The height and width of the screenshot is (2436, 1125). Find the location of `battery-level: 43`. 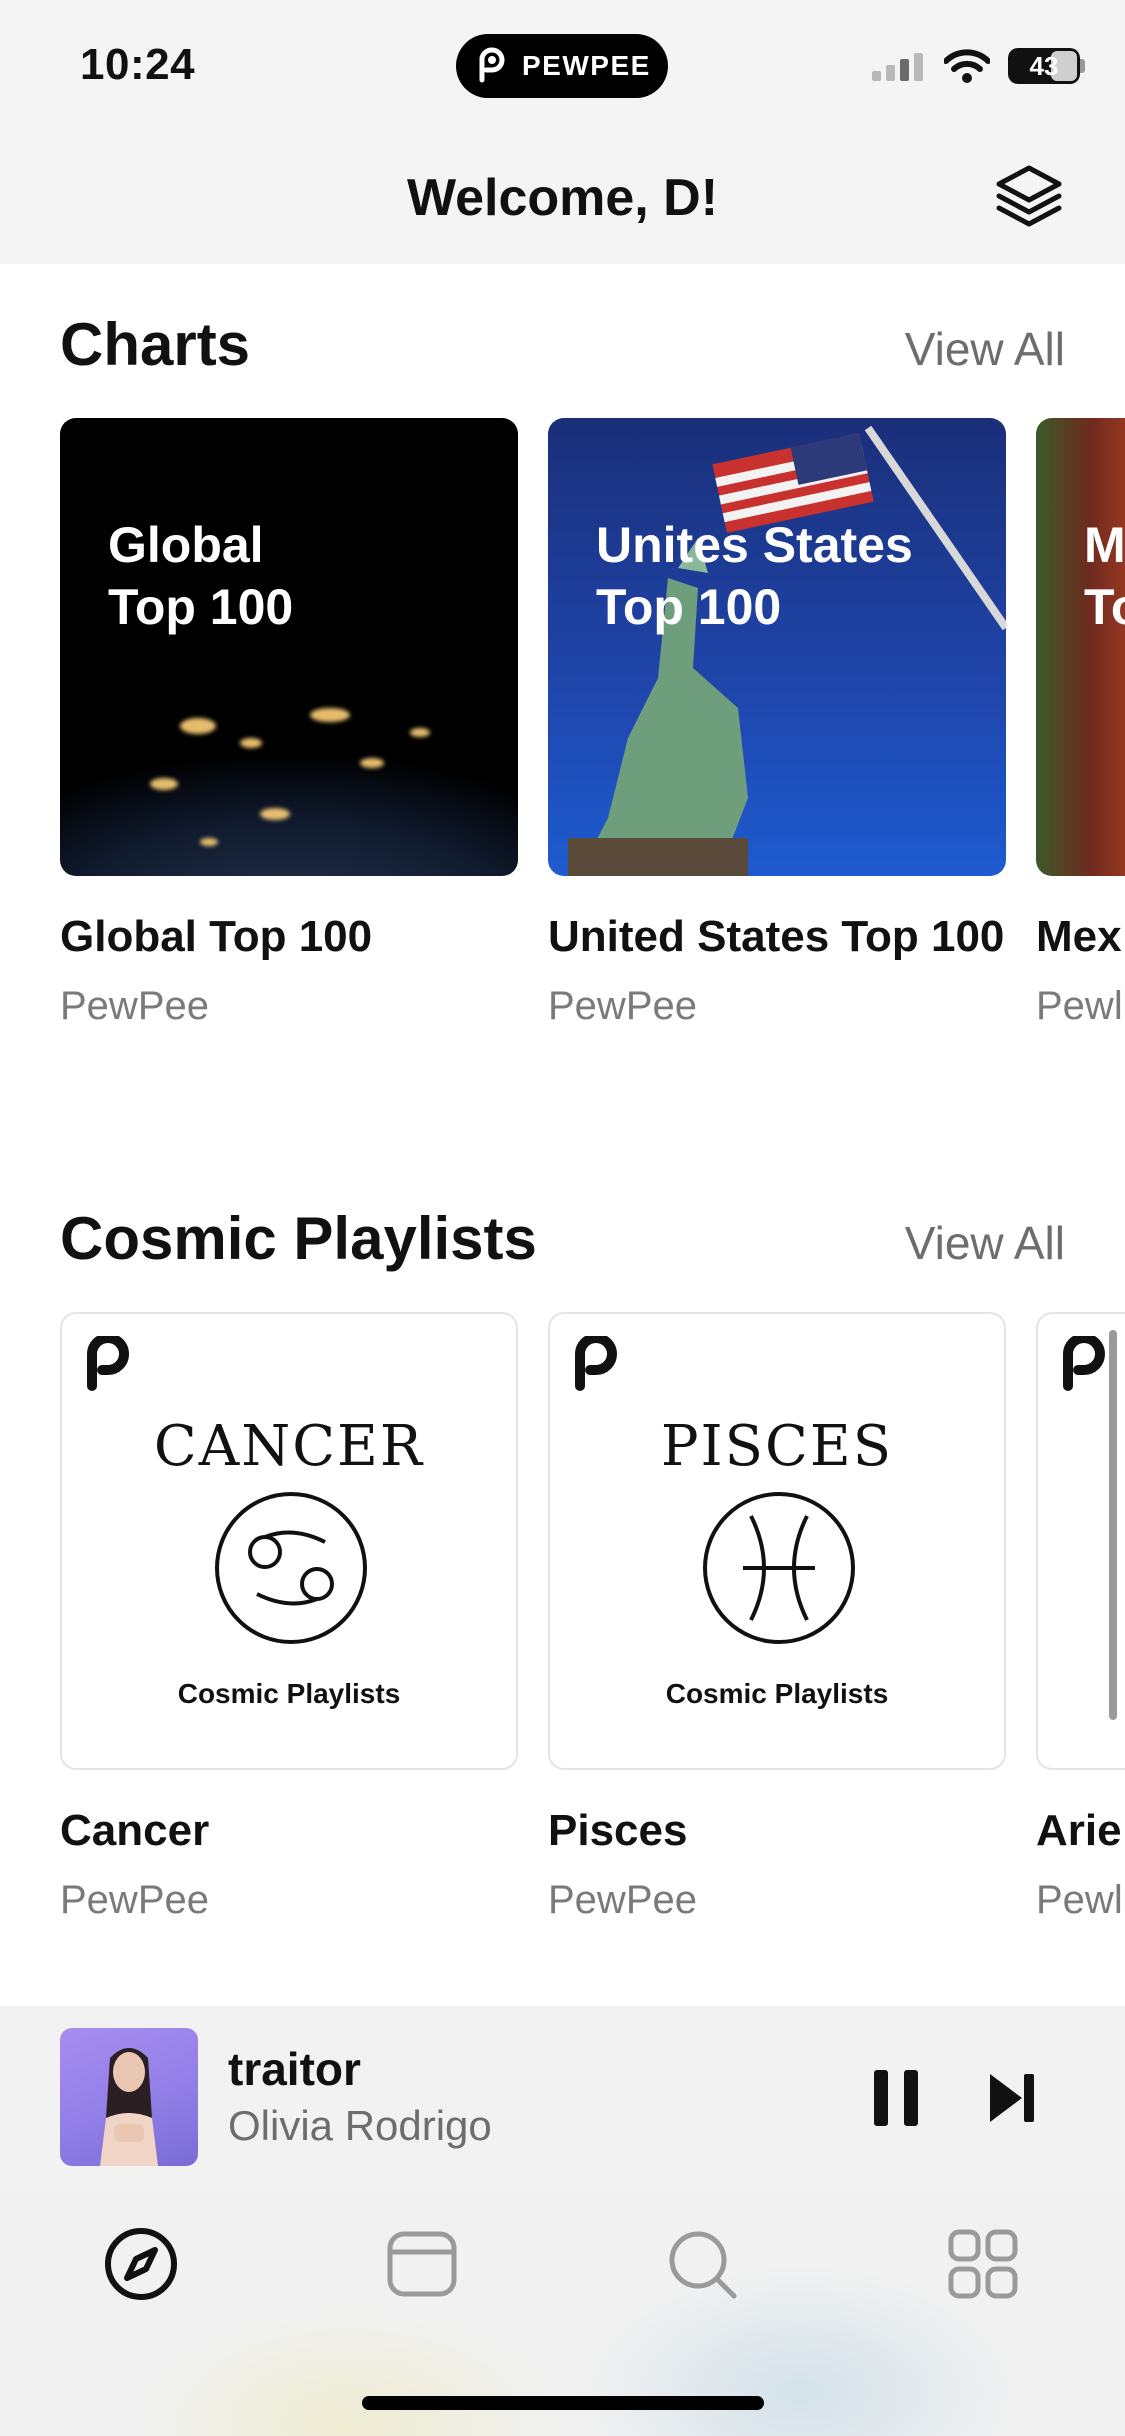

battery-level: 43 is located at coordinates (1044, 65).